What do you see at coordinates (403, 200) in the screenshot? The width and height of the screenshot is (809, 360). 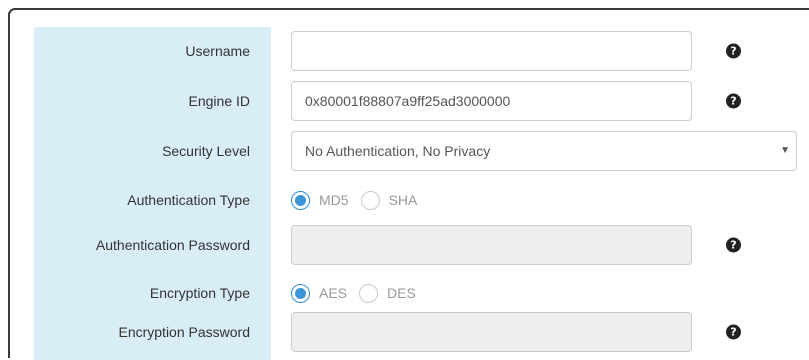 I see `radio-sha-label: SHA` at bounding box center [403, 200].